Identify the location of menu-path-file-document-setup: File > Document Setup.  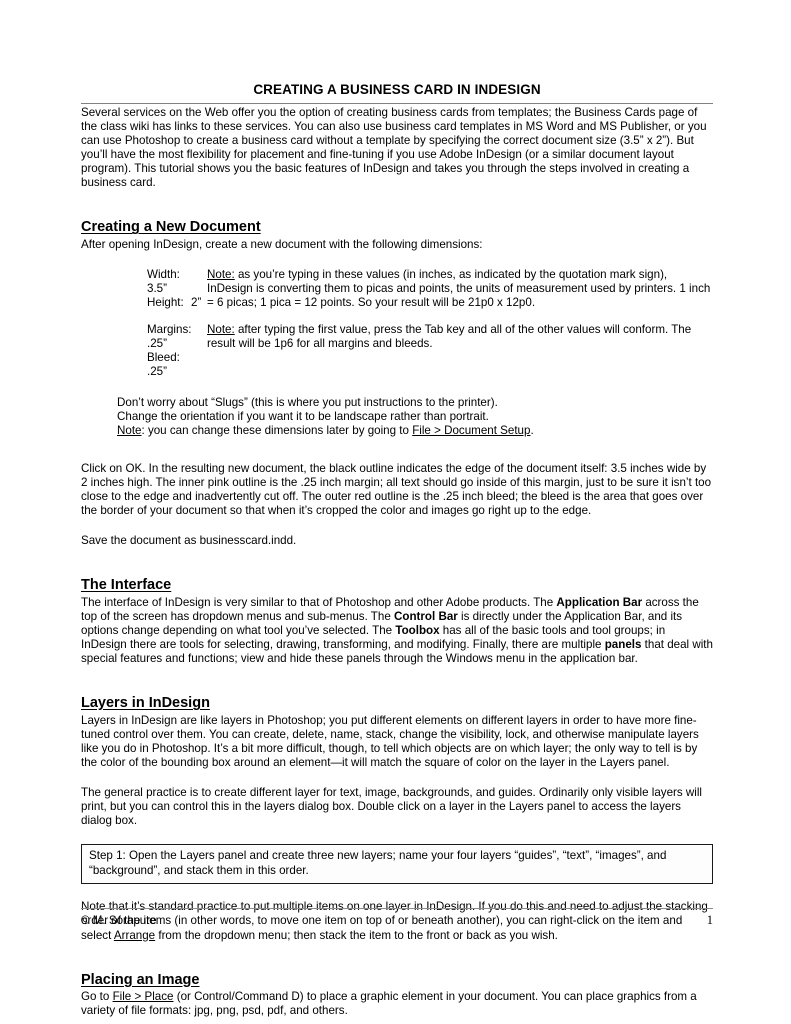
(471, 430).